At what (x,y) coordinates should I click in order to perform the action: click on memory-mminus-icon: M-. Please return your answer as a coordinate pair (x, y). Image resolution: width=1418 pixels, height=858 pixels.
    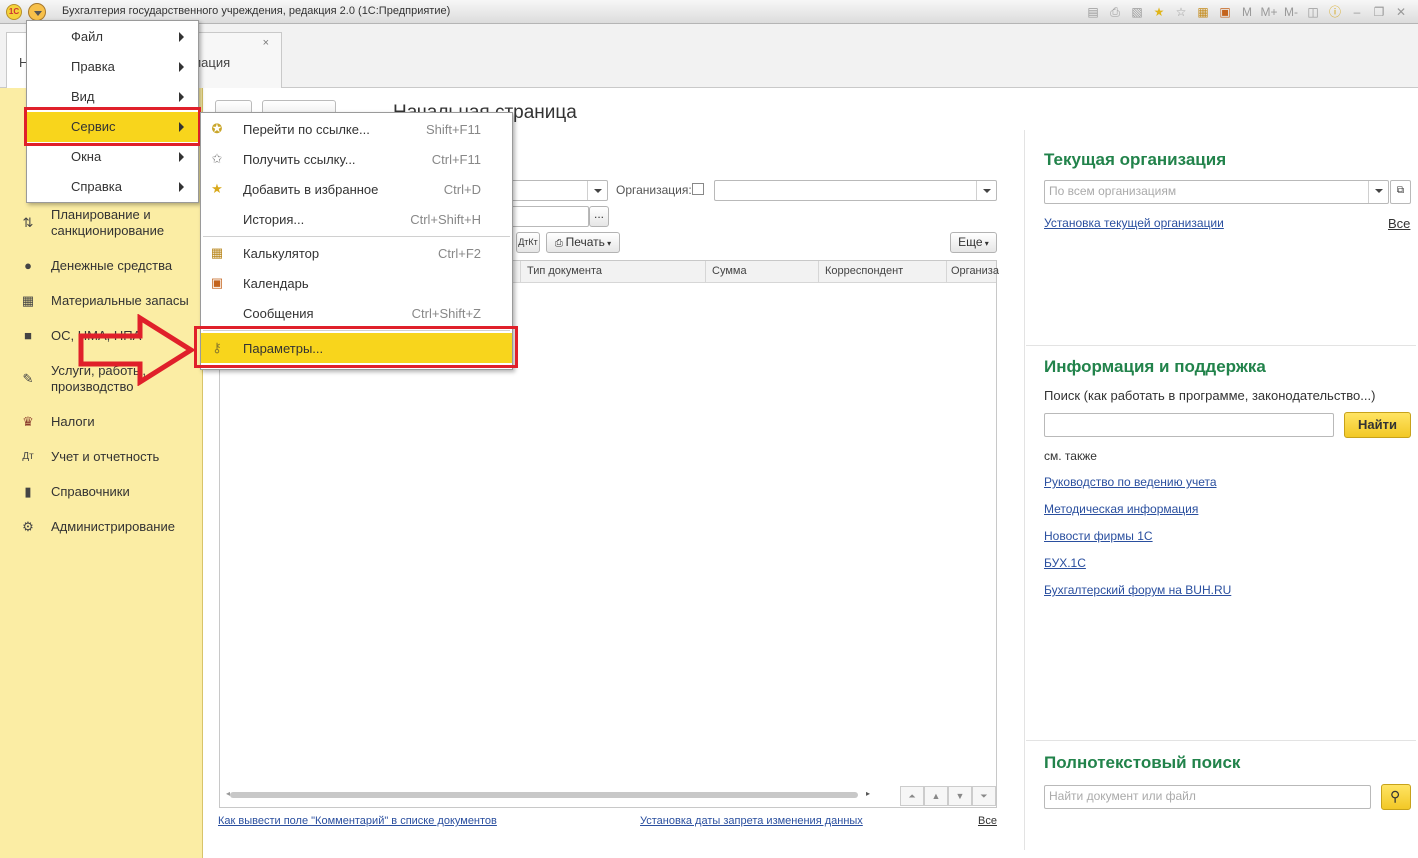
    Looking at the image, I should click on (1291, 12).